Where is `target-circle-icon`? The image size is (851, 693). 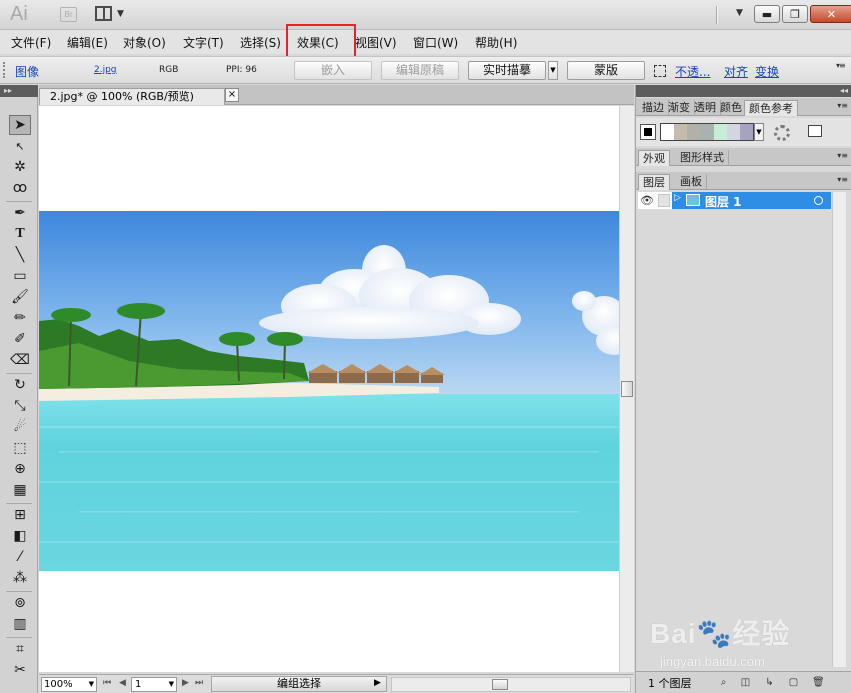
target-circle-icon is located at coordinates (818, 200).